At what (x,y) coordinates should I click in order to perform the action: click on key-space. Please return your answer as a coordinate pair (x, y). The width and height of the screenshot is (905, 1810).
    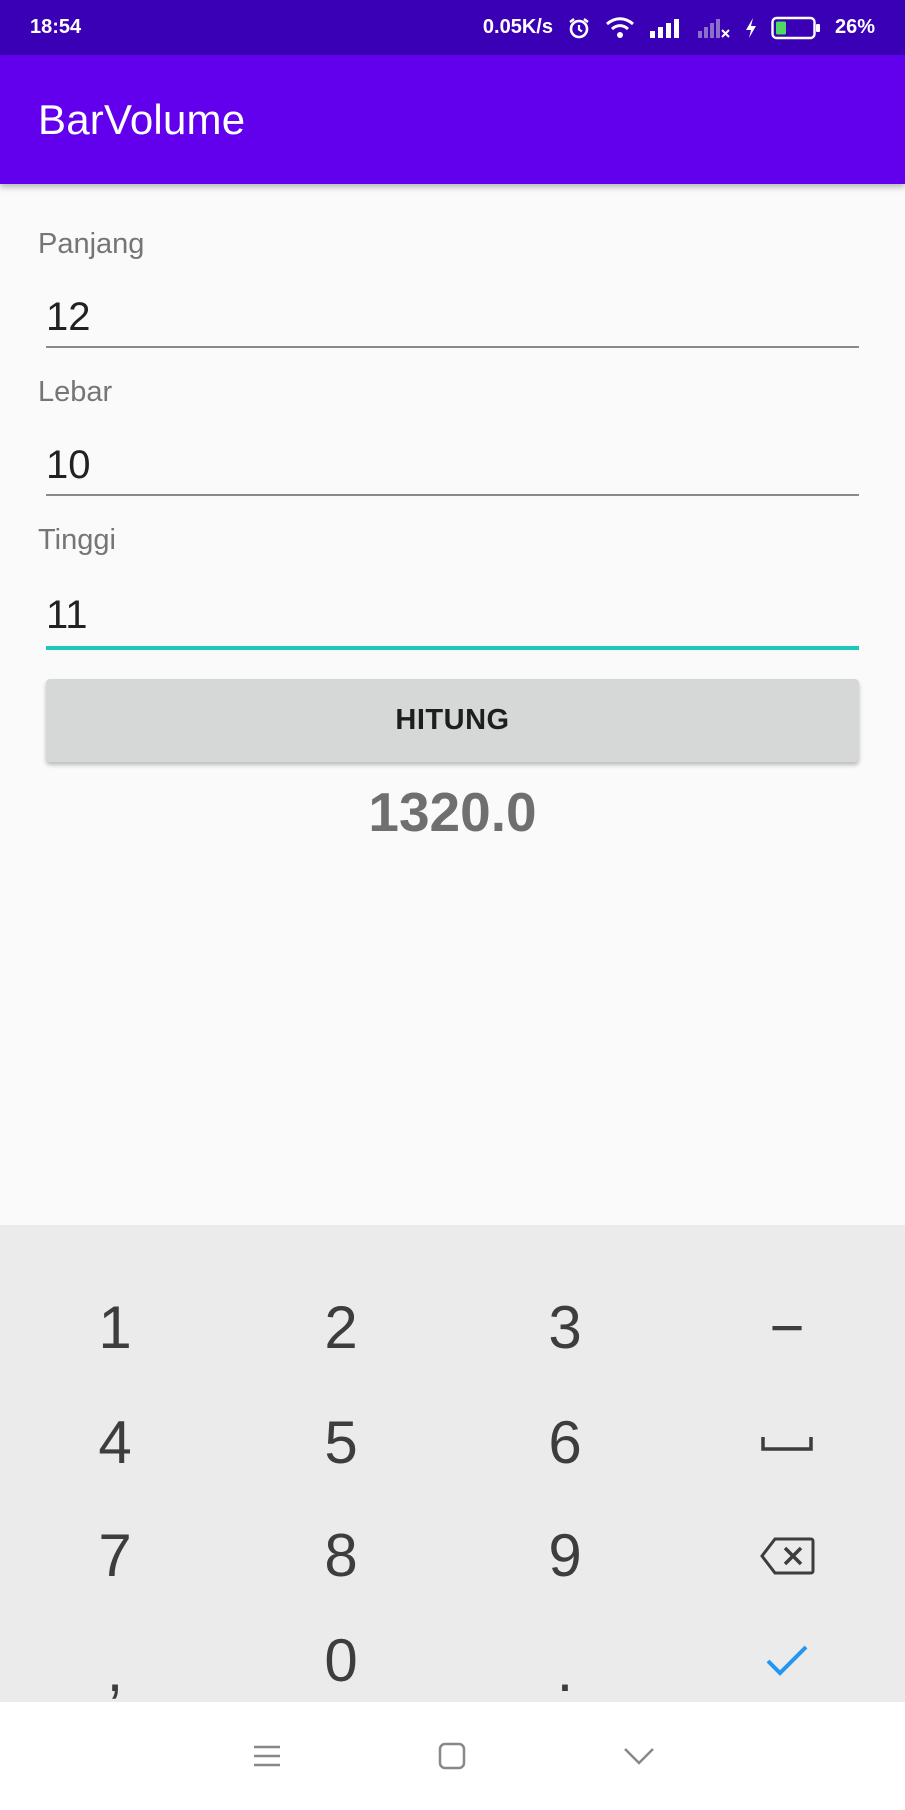
    Looking at the image, I should click on (787, 1442).